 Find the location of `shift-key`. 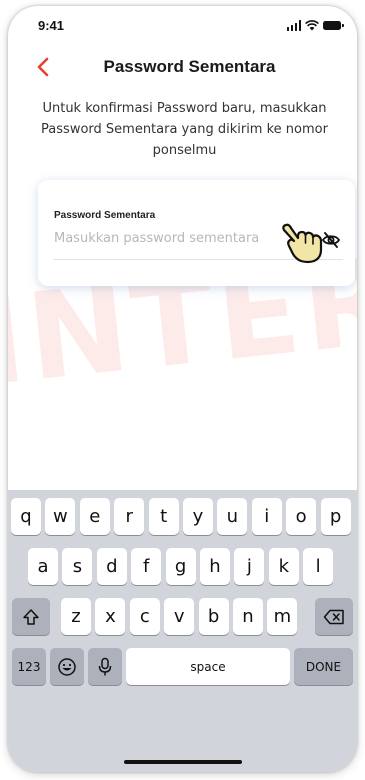

shift-key is located at coordinates (31, 616).